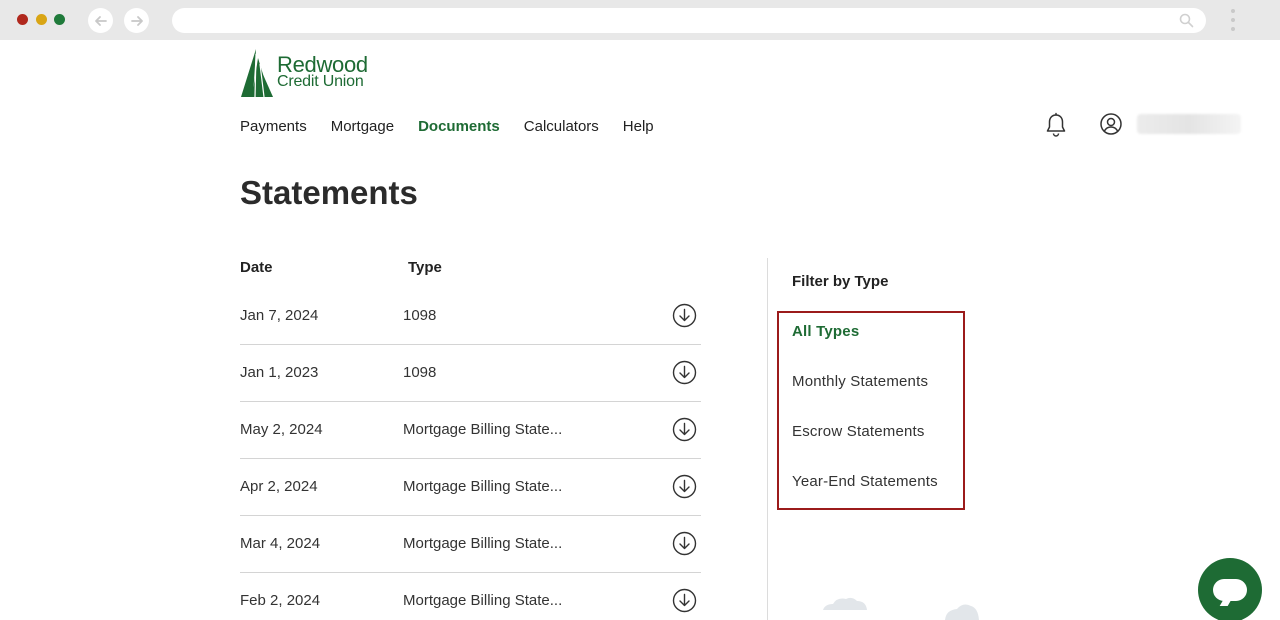 Image resolution: width=1280 pixels, height=620 pixels. I want to click on table-row: Jan 1, 2023 1098, so click(470, 373).